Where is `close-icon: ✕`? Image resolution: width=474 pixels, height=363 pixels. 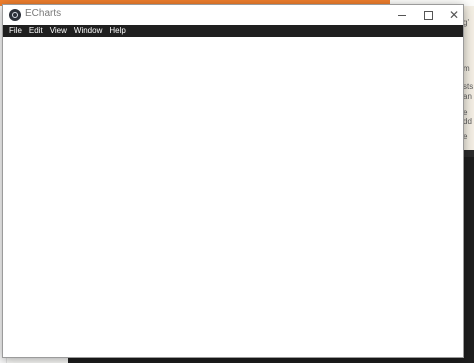
close-icon: ✕ is located at coordinates (454, 15).